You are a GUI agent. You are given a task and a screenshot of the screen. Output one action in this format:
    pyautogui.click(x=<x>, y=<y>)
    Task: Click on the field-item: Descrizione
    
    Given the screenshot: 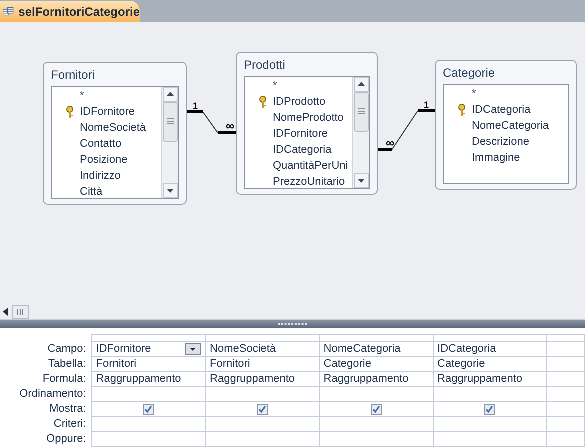 What is the action you would take?
    pyautogui.click(x=493, y=142)
    